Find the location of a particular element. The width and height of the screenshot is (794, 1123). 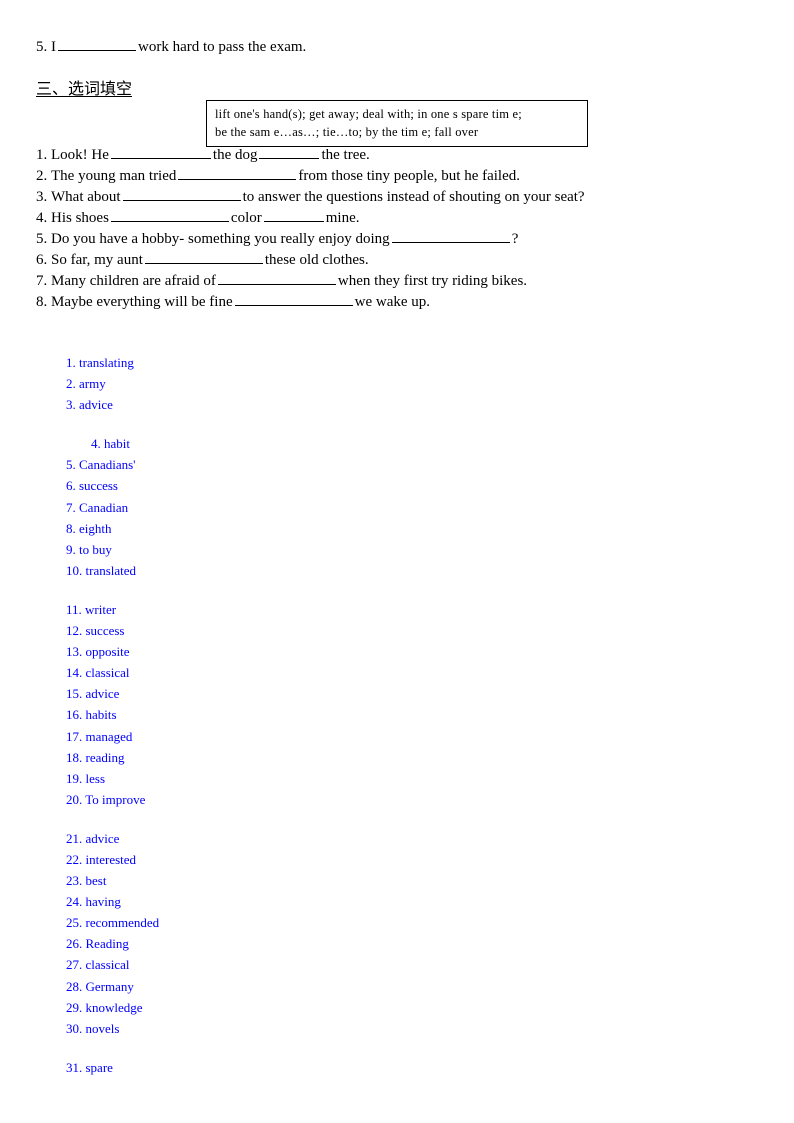

answer-item: 7. Canadian is located at coordinates (97, 507).